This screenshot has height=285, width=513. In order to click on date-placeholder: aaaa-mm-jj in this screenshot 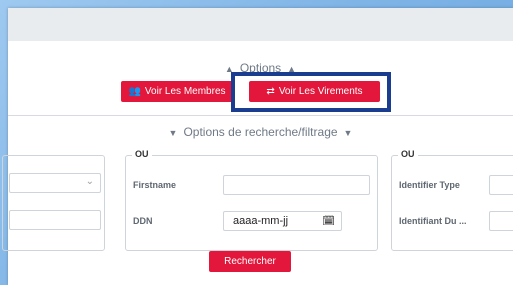, I will do `click(261, 221)`.